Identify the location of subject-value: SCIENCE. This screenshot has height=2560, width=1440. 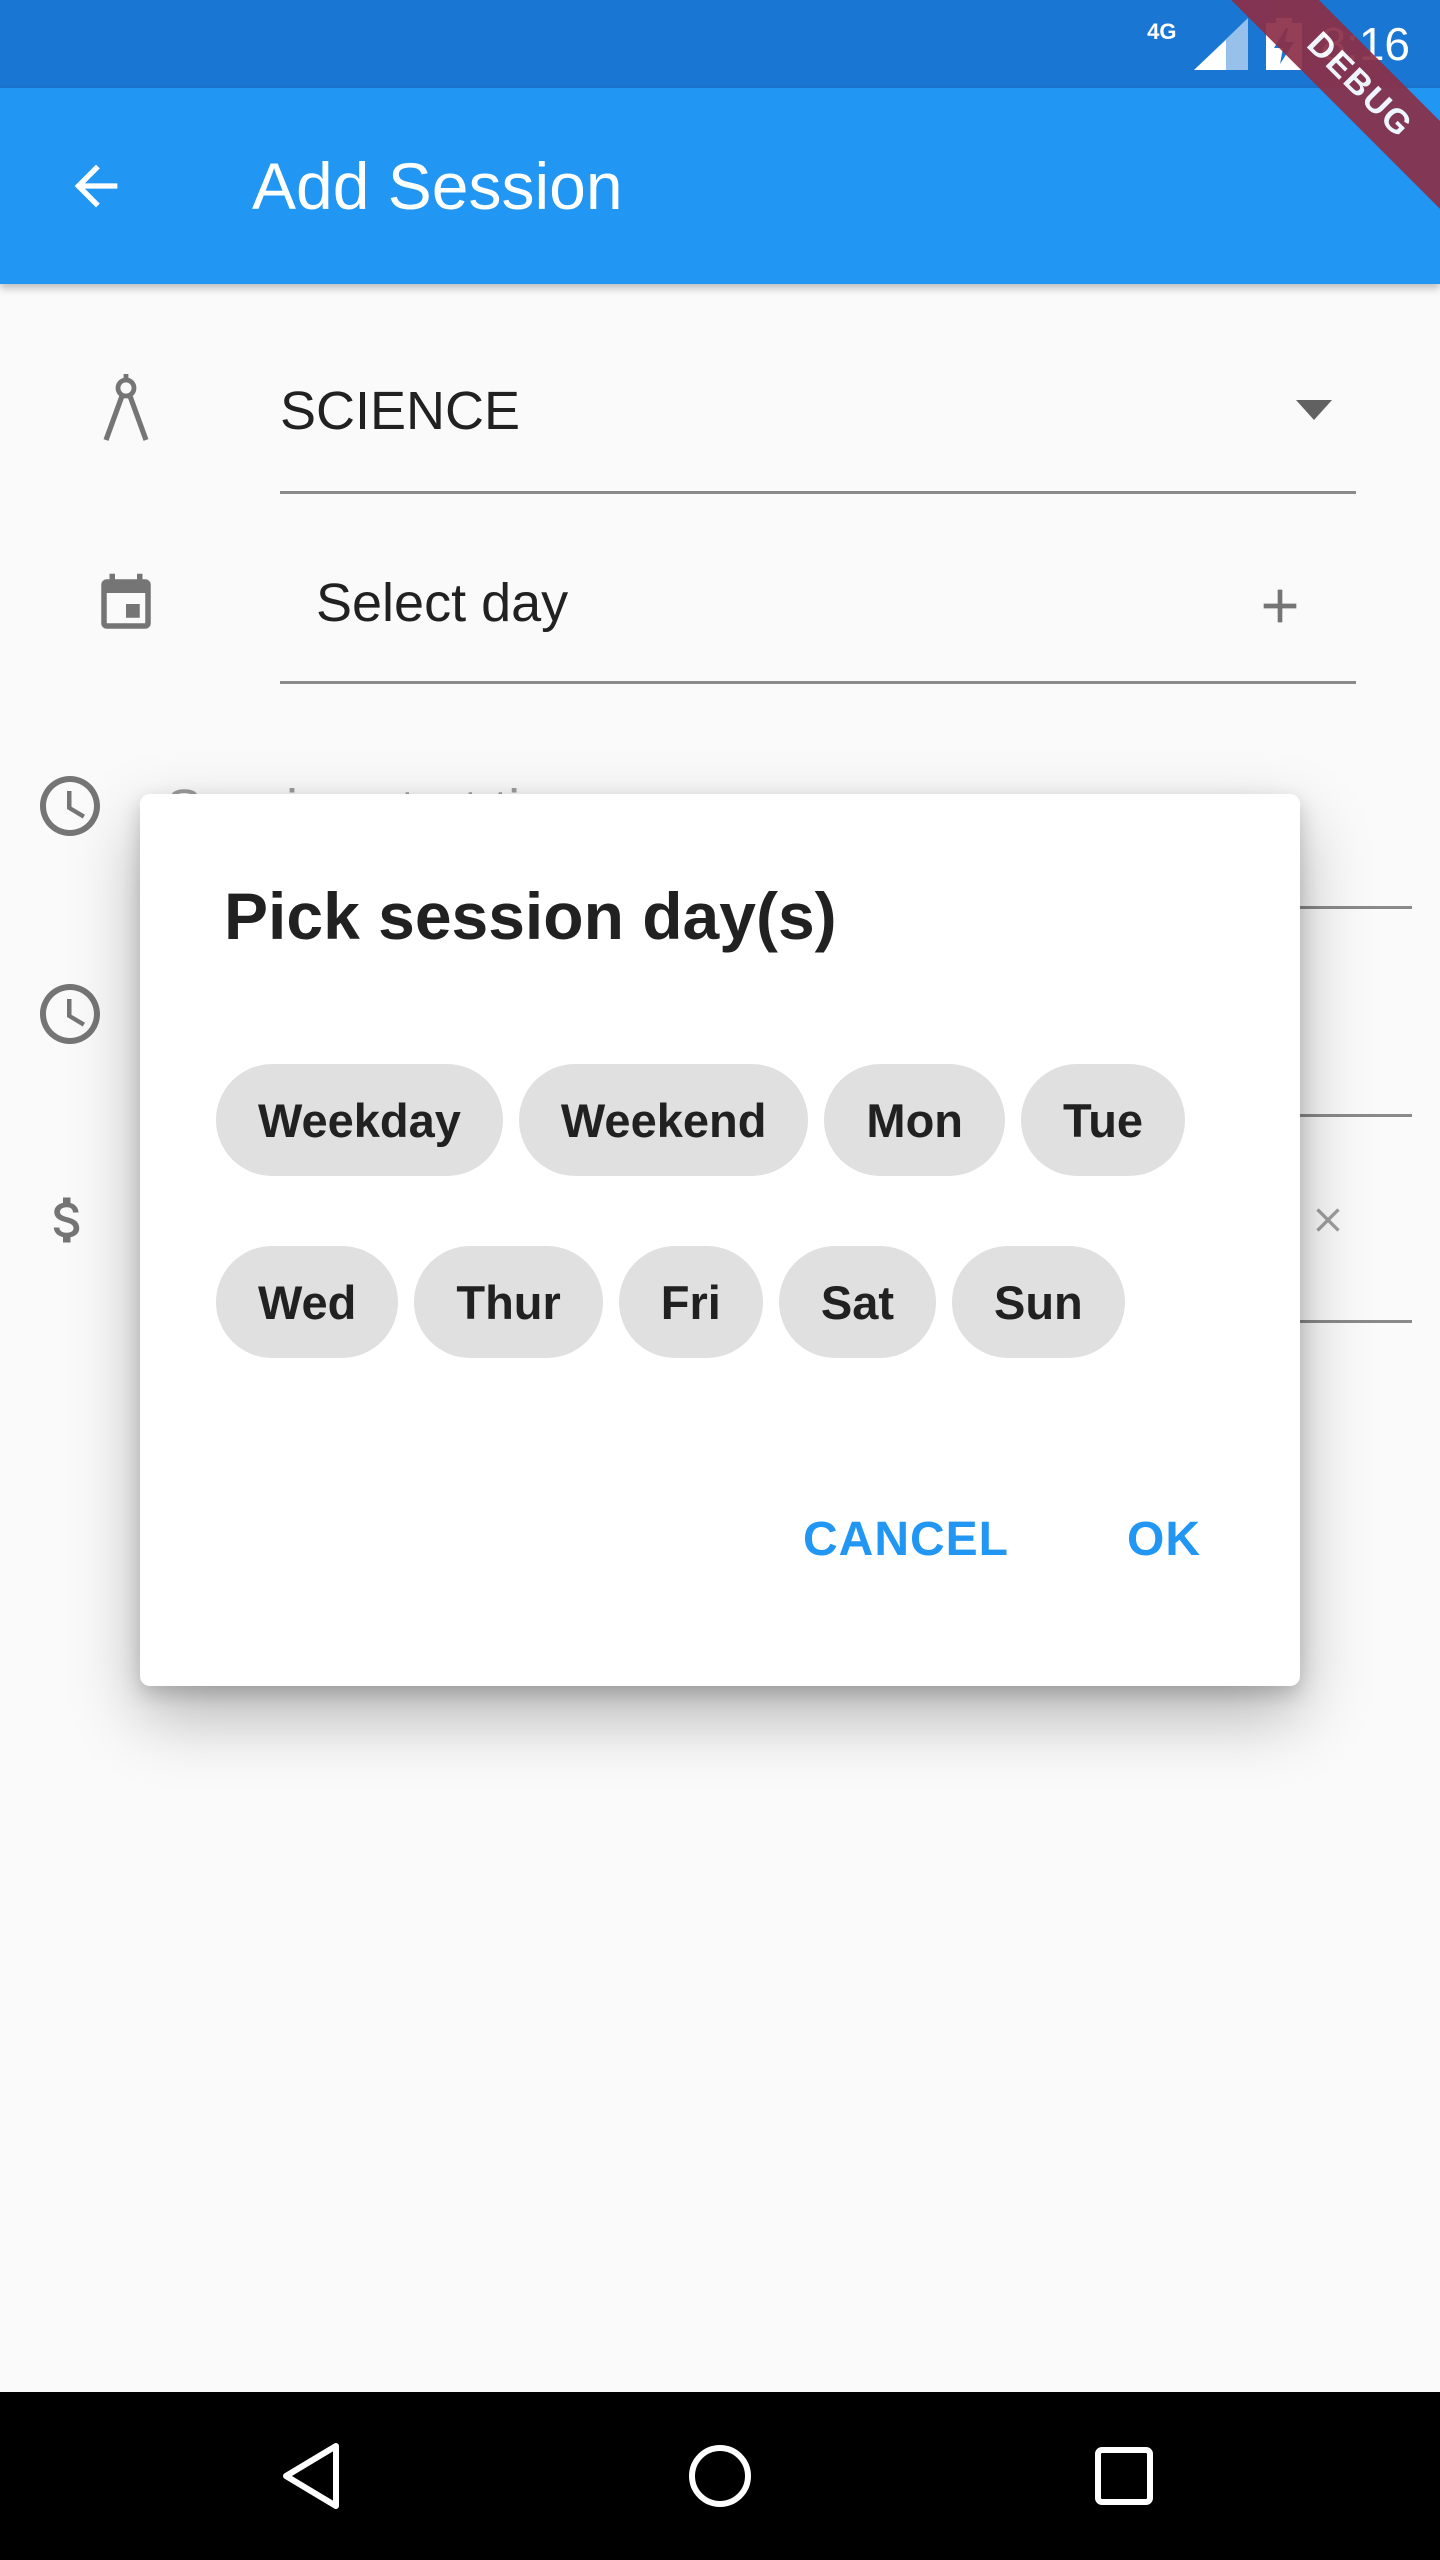
(400, 411).